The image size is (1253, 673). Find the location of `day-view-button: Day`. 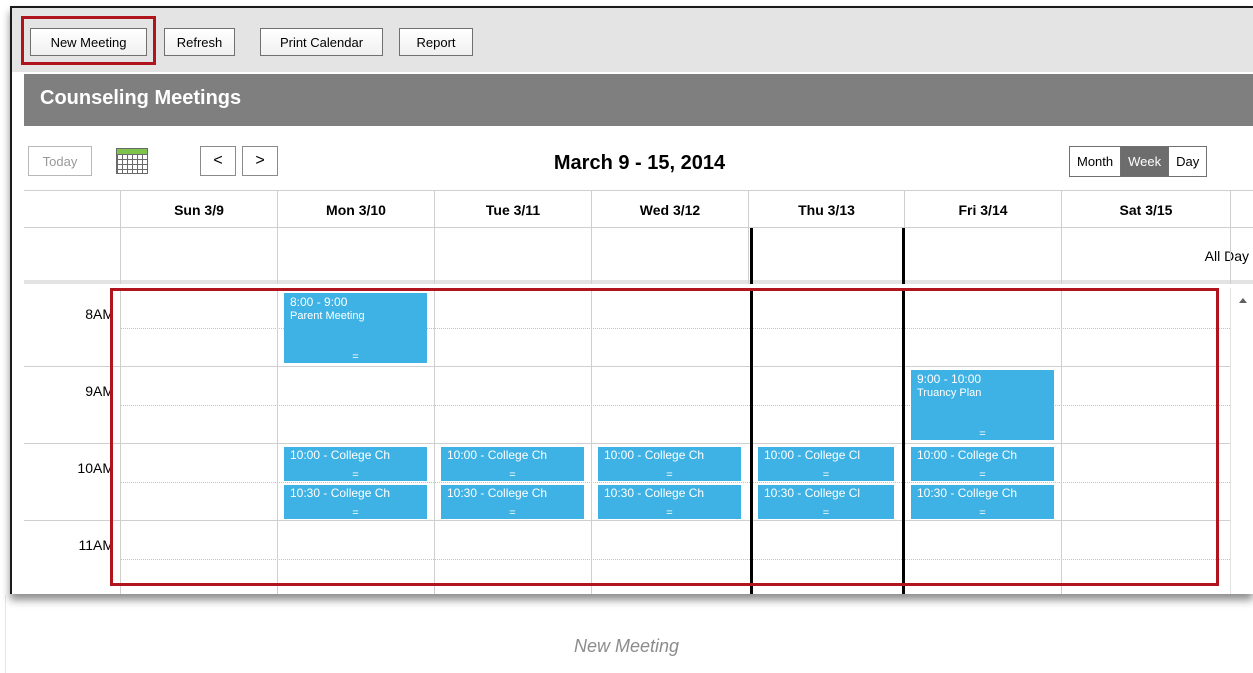

day-view-button: Day is located at coordinates (1188, 161).